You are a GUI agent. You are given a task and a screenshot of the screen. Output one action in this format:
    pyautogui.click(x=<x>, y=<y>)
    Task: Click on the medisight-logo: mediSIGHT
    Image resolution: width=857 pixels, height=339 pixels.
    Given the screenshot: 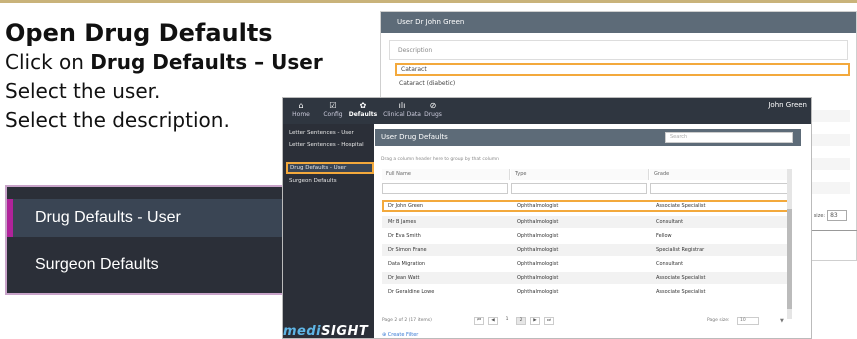 What is the action you would take?
    pyautogui.click(x=326, y=331)
    